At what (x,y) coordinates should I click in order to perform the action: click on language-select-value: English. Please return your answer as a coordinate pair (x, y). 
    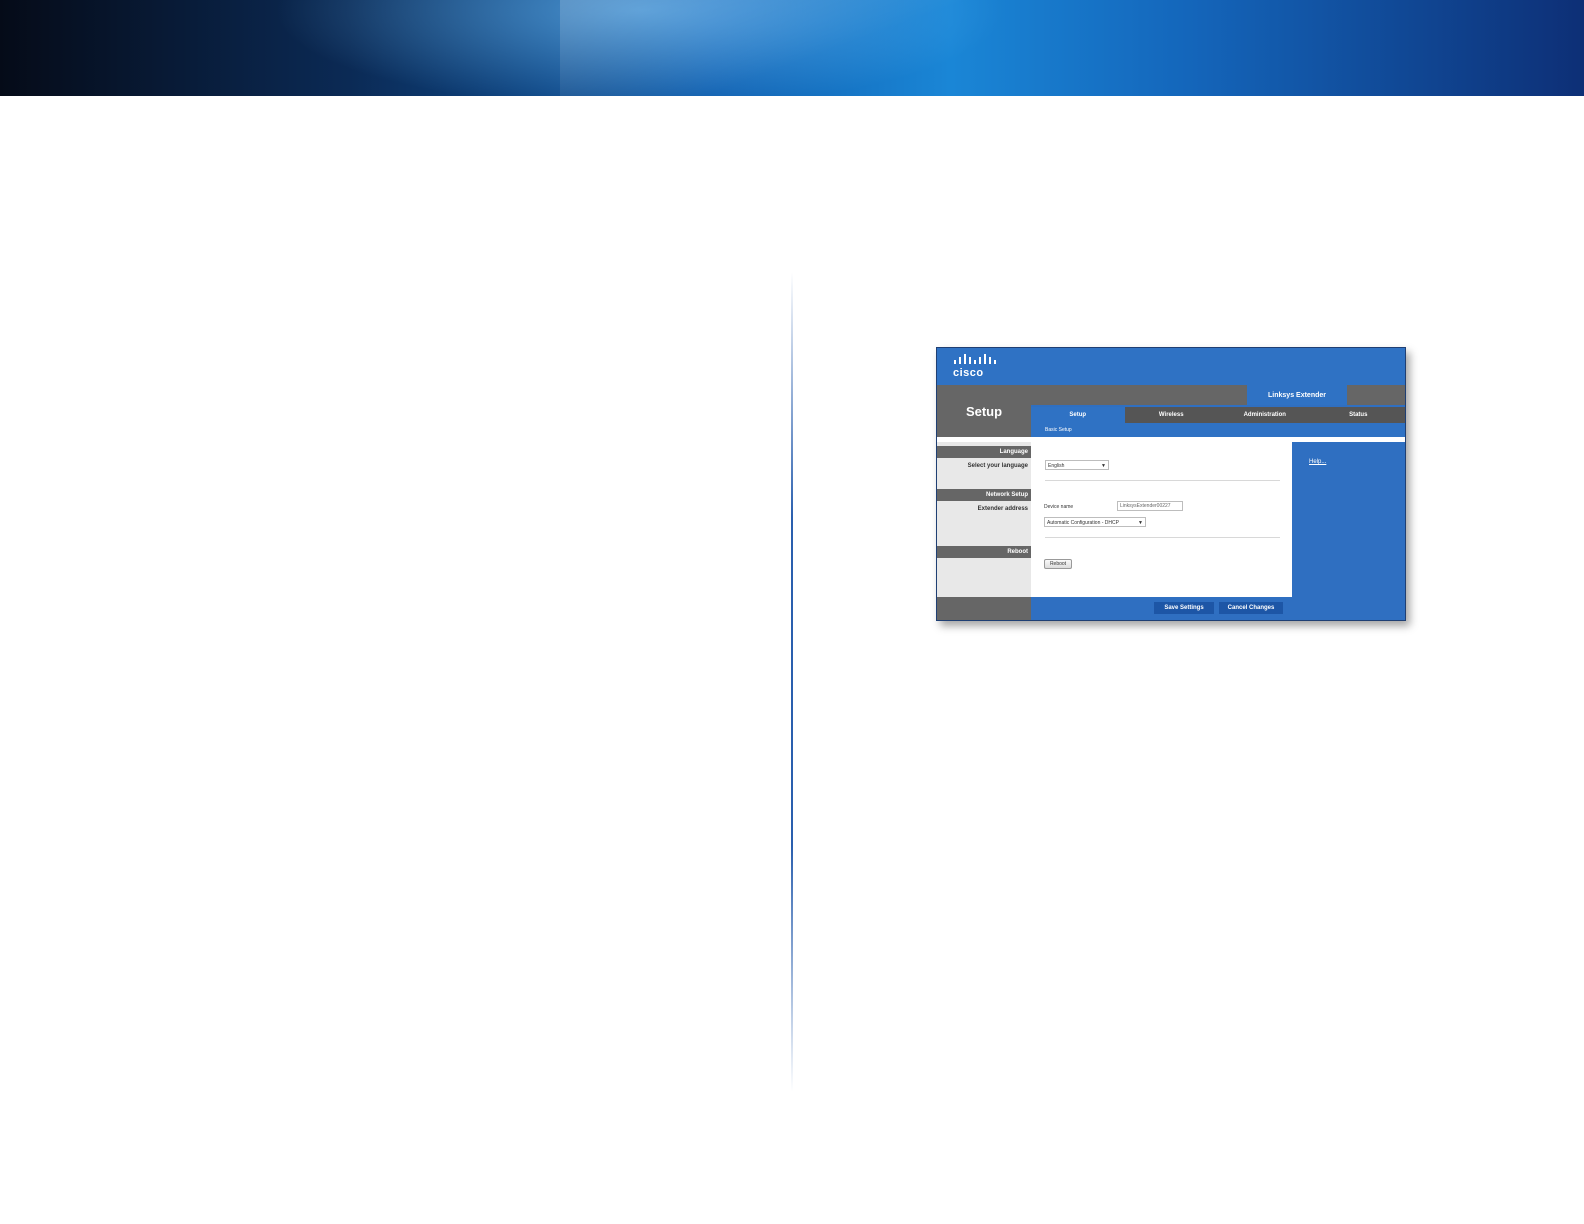
    Looking at the image, I should click on (1056, 466).